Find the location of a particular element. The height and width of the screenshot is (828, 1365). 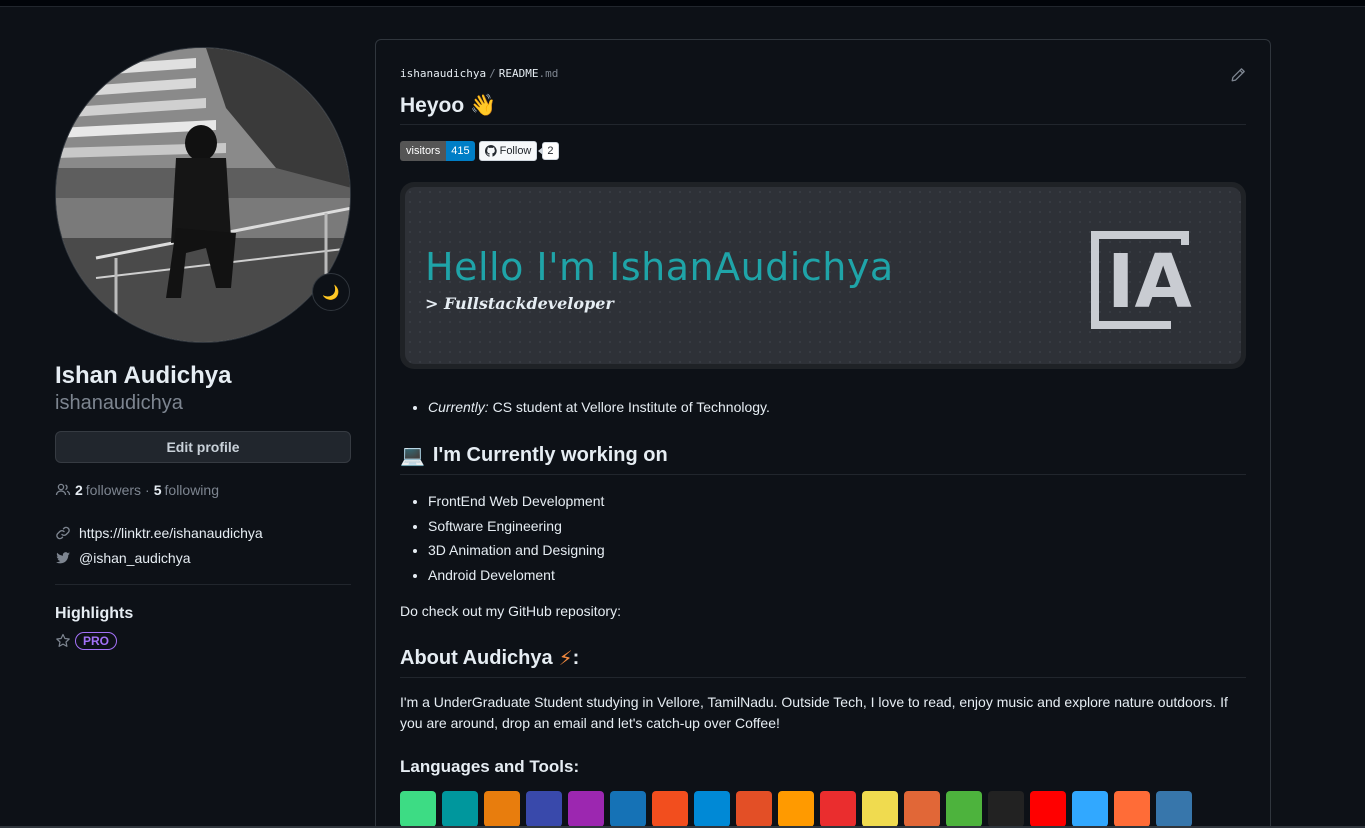

follow-stats: 2 followers · 5 following is located at coordinates (203, 490).